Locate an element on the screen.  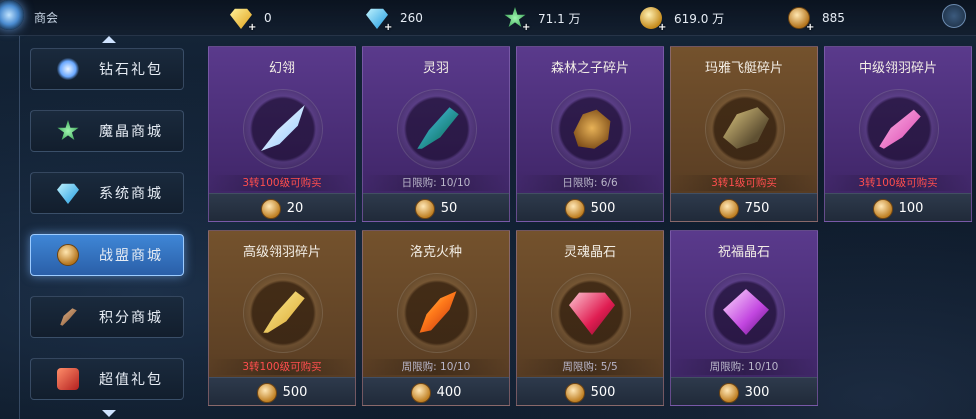
tab-label: 钻石礼包 is located at coordinates (131, 70).